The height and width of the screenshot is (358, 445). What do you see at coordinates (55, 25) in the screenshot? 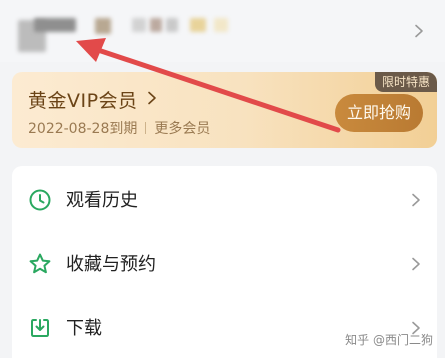
I see `username-blurred` at bounding box center [55, 25].